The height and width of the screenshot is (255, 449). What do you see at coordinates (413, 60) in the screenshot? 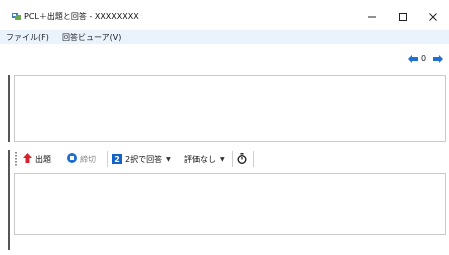
I see `arrow-left-icon` at bounding box center [413, 60].